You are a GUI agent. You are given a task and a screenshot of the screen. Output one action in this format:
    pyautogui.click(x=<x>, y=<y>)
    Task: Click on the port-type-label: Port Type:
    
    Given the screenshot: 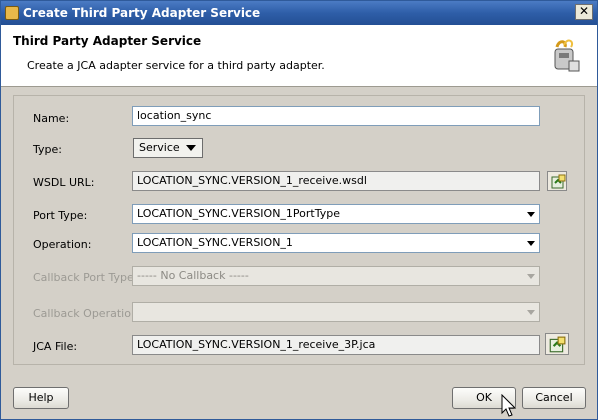 What is the action you would take?
    pyautogui.click(x=60, y=215)
    